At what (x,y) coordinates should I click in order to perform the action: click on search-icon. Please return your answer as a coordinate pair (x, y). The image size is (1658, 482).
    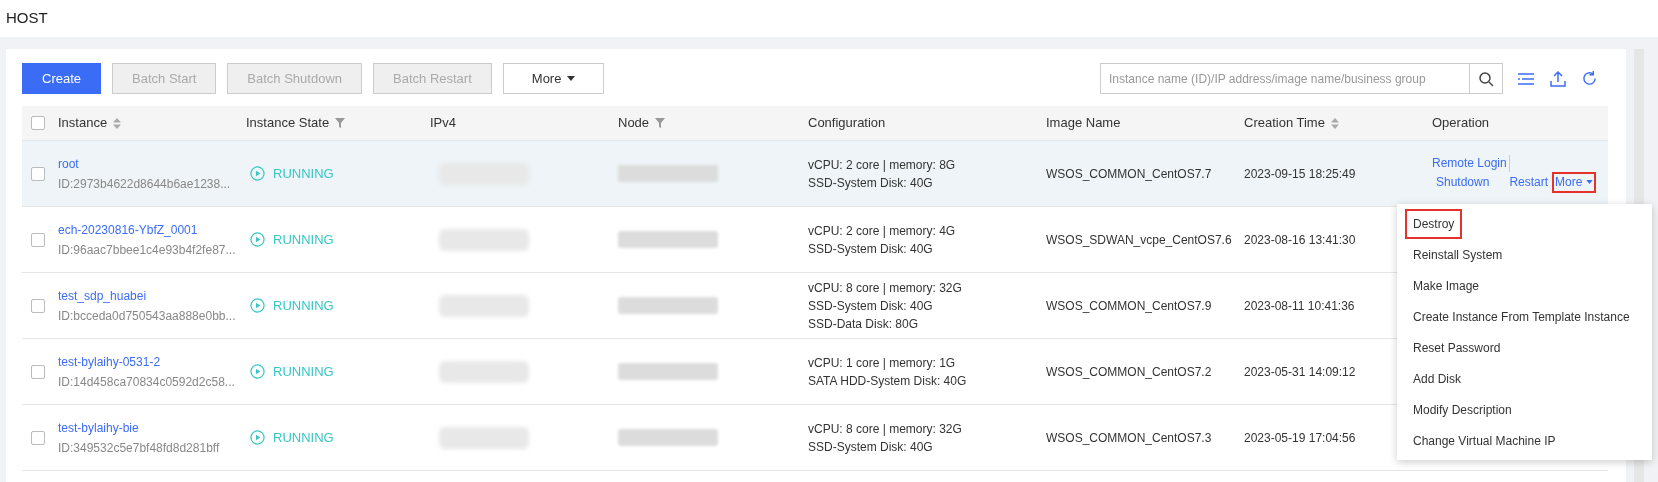
    Looking at the image, I should click on (1486, 78).